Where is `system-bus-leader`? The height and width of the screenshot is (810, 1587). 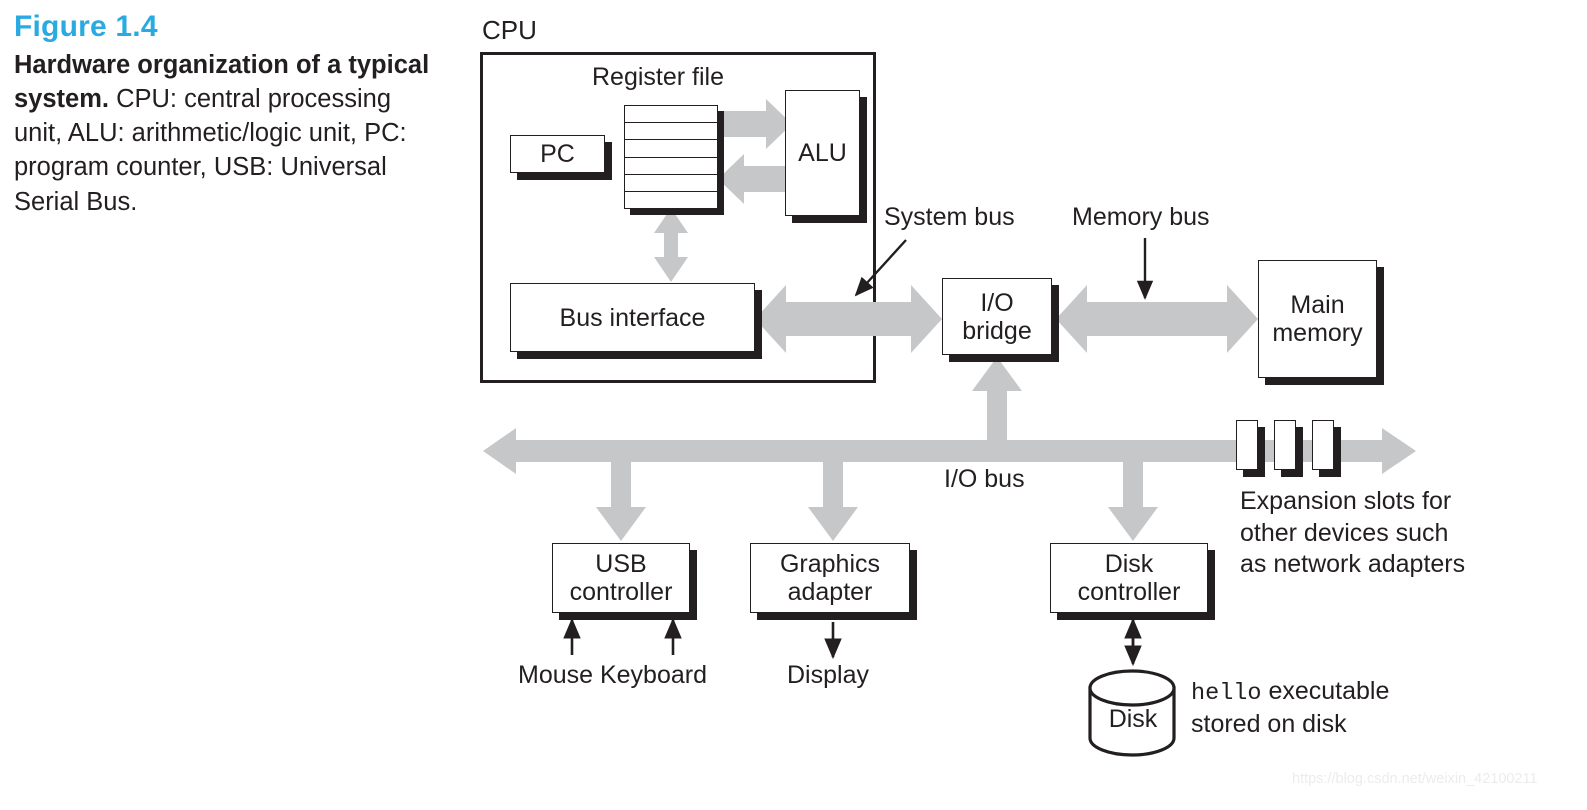
system-bus-leader is located at coordinates (880, 268).